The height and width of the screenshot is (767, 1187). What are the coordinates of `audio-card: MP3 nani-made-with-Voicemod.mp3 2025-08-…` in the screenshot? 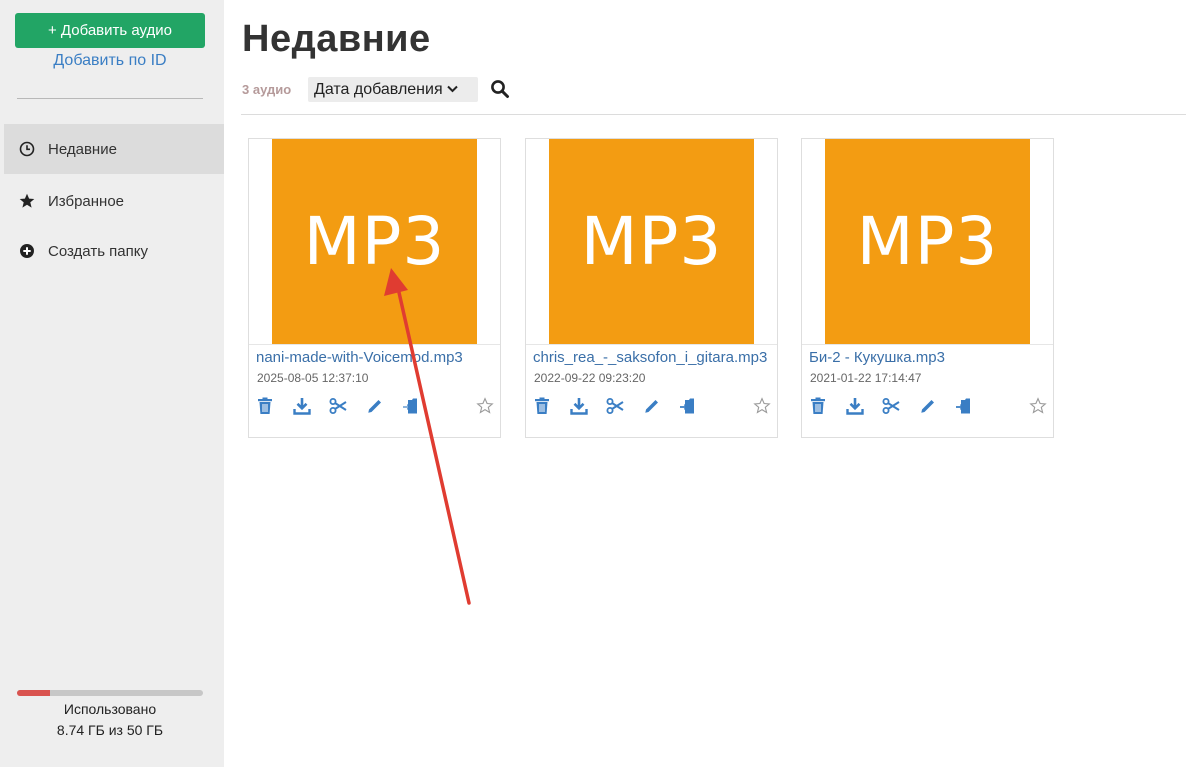 It's located at (374, 288).